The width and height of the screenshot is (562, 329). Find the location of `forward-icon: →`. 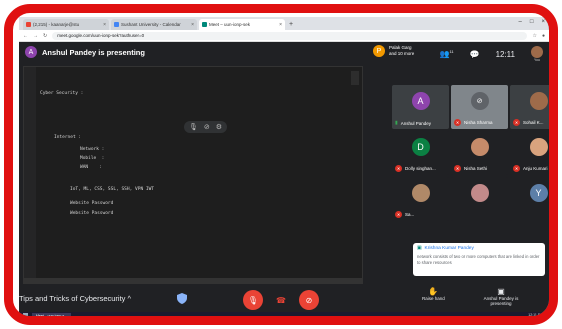

forward-icon: → is located at coordinates (35, 36).